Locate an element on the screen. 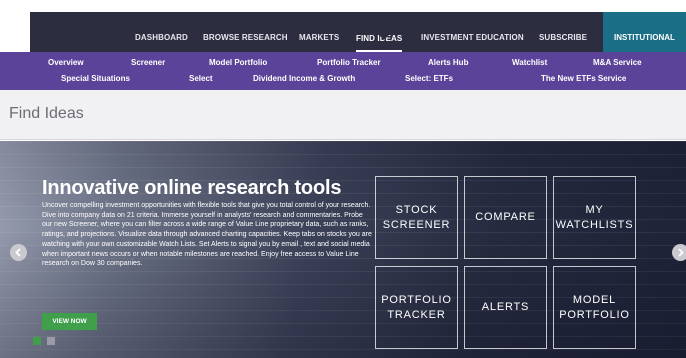 This screenshot has width=686, height=358. subnav-dividend-income-growth: Dividend Income & Growth is located at coordinates (304, 78).